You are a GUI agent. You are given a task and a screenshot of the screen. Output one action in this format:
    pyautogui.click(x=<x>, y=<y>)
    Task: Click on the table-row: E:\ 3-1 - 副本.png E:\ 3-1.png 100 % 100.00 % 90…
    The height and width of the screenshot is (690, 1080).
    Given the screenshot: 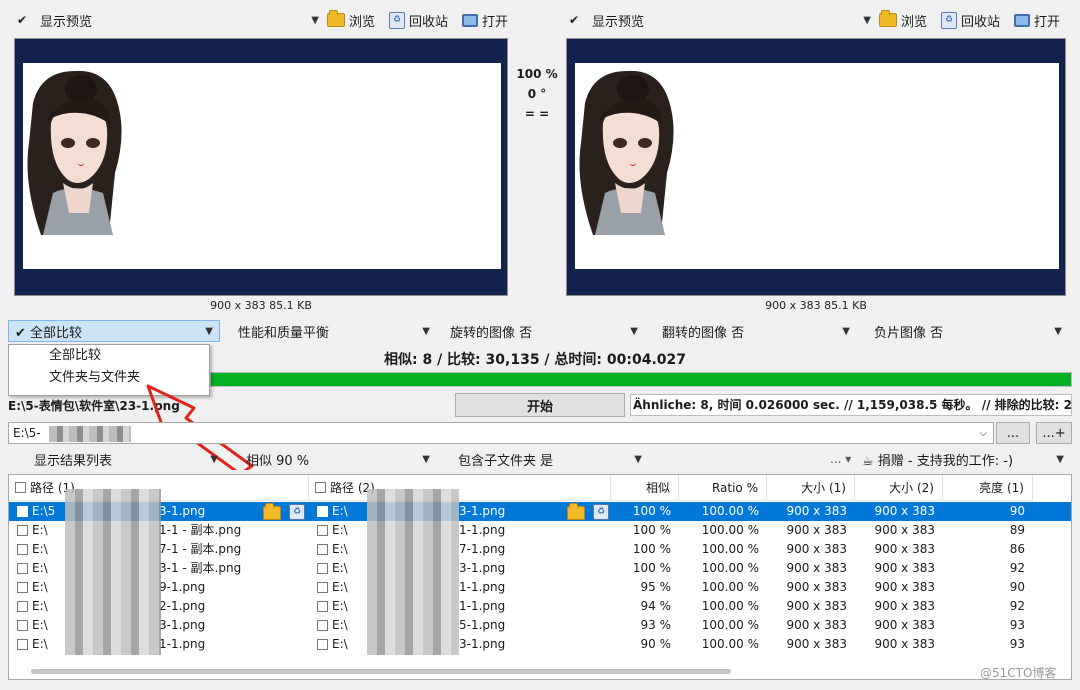 What is the action you would take?
    pyautogui.click(x=540, y=568)
    